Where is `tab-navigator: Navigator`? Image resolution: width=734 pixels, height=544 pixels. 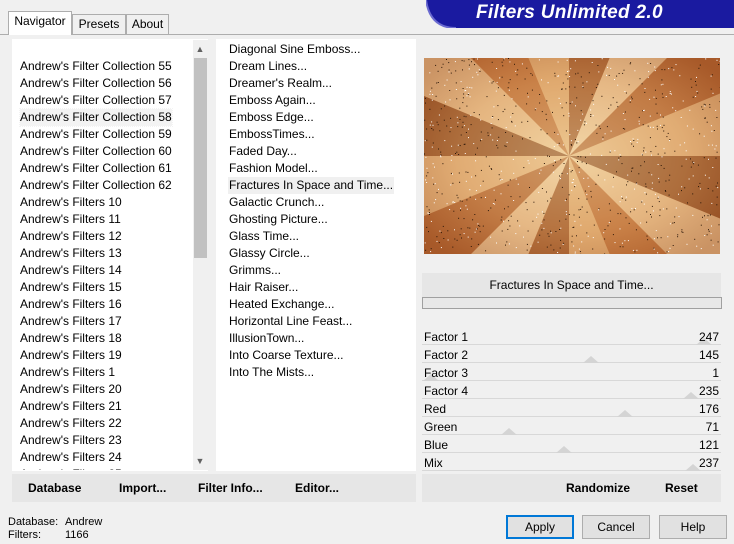
tab-navigator: Navigator is located at coordinates (40, 23).